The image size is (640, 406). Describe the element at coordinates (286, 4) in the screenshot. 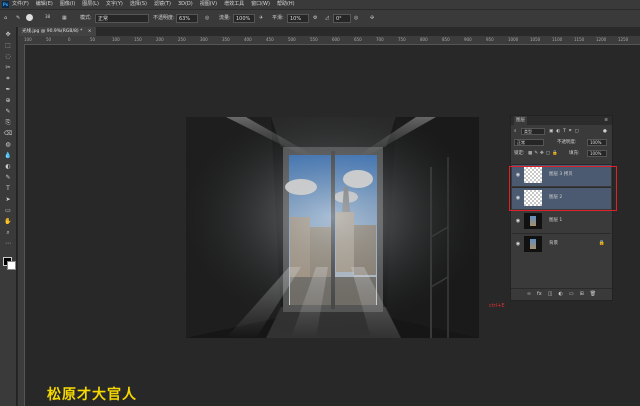

I see `menu-item: 帮助(H)` at that location.